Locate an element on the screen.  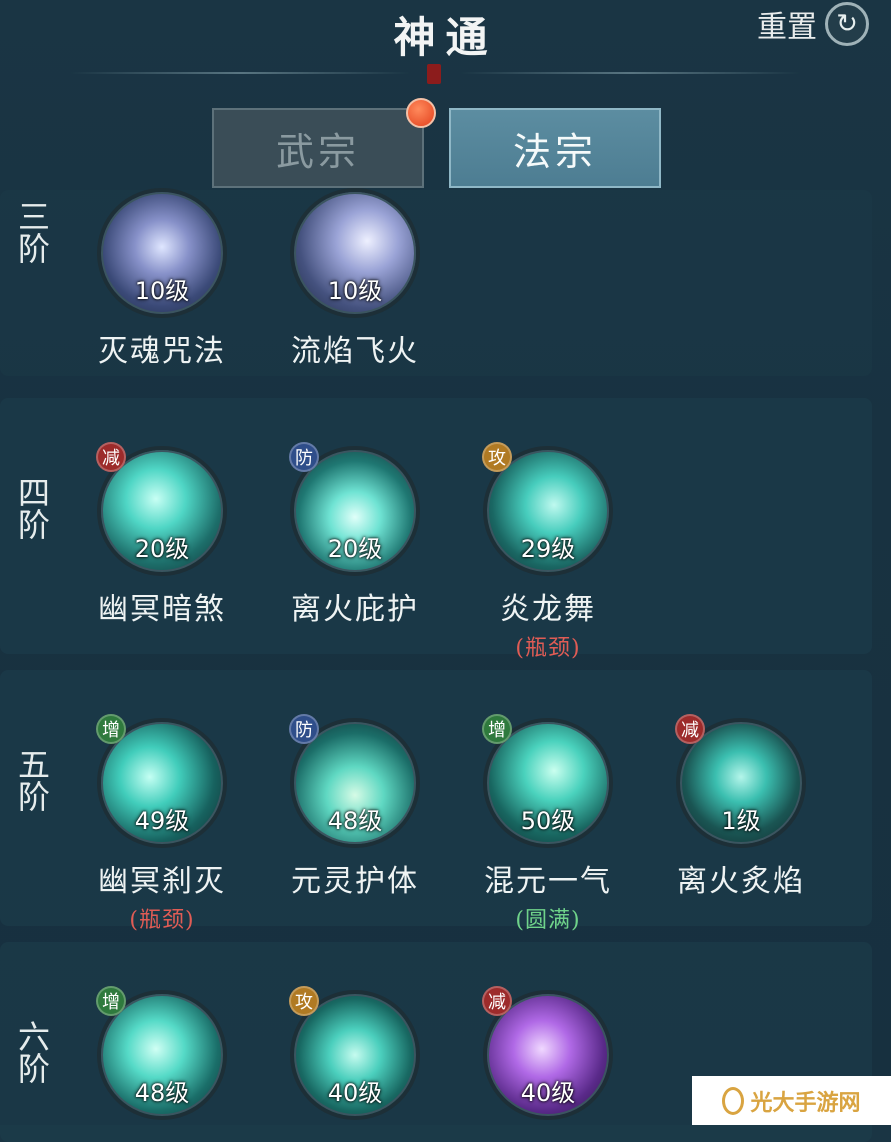
skill-card: 29级 攻 炎龙舞 (瓶颈) is located at coordinates (548, 552).